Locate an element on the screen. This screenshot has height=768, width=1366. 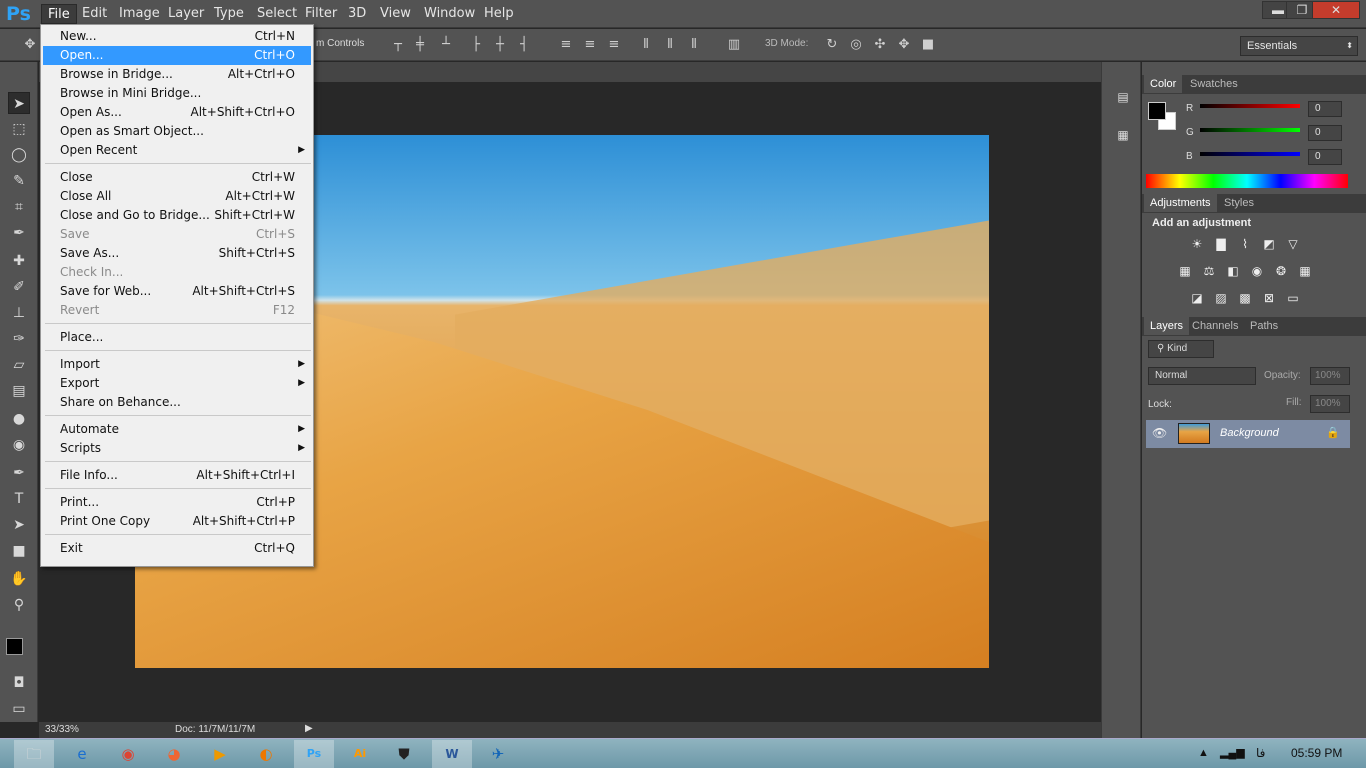
distribute-hcenter-icon: ⫴ is located at coordinates (670, 45).